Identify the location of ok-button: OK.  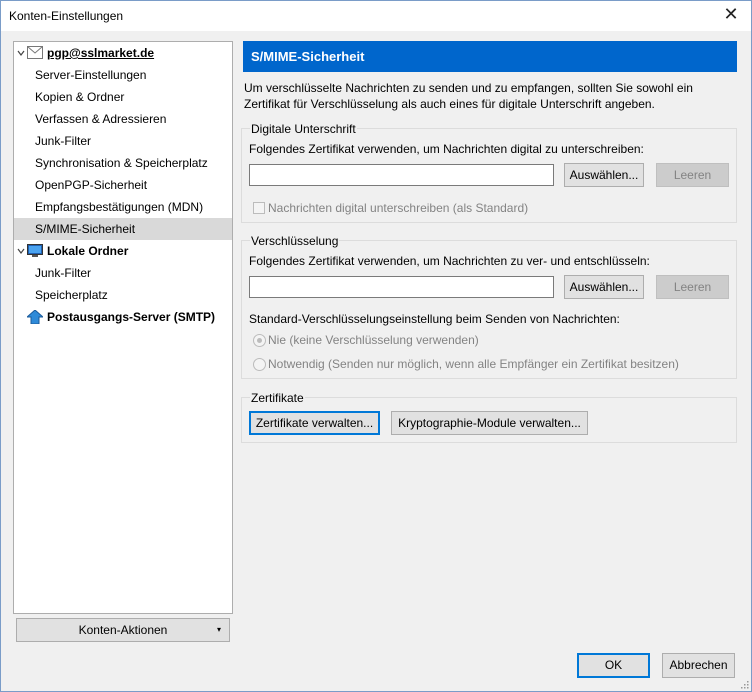
(613, 665).